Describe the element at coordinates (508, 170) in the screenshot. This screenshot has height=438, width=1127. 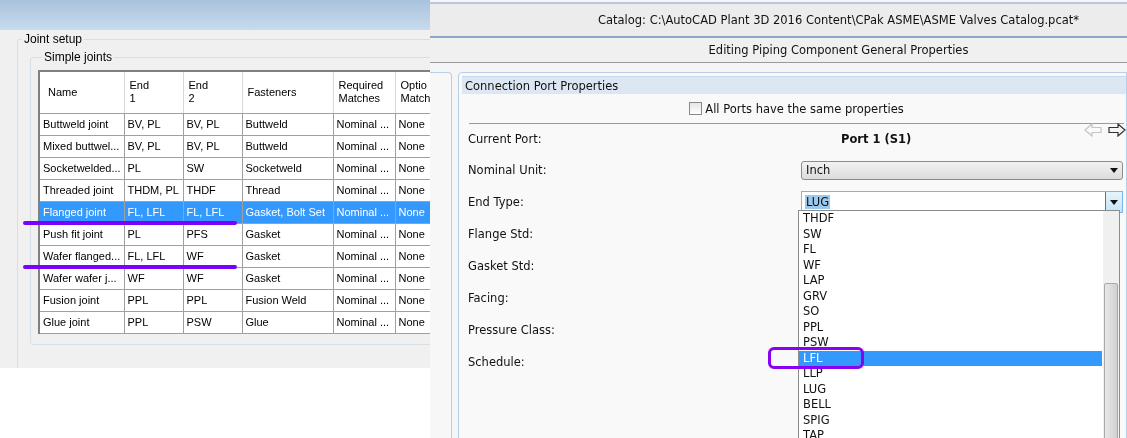
I see `field-label: Nominal Unit:` at that location.